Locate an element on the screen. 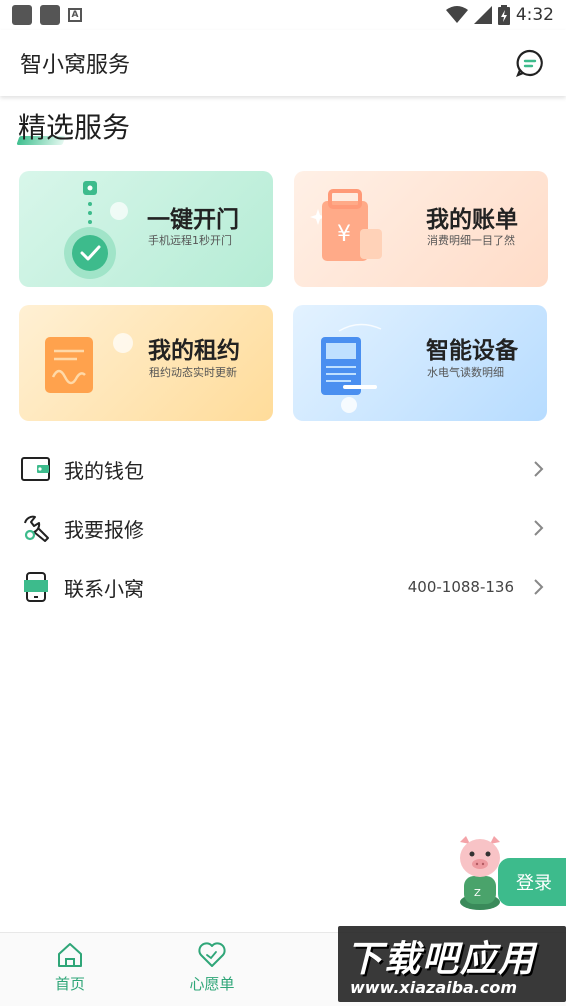 The width and height of the screenshot is (566, 1006). card-open-door: 一键开门 手机远程1秒开门 is located at coordinates (146, 229).